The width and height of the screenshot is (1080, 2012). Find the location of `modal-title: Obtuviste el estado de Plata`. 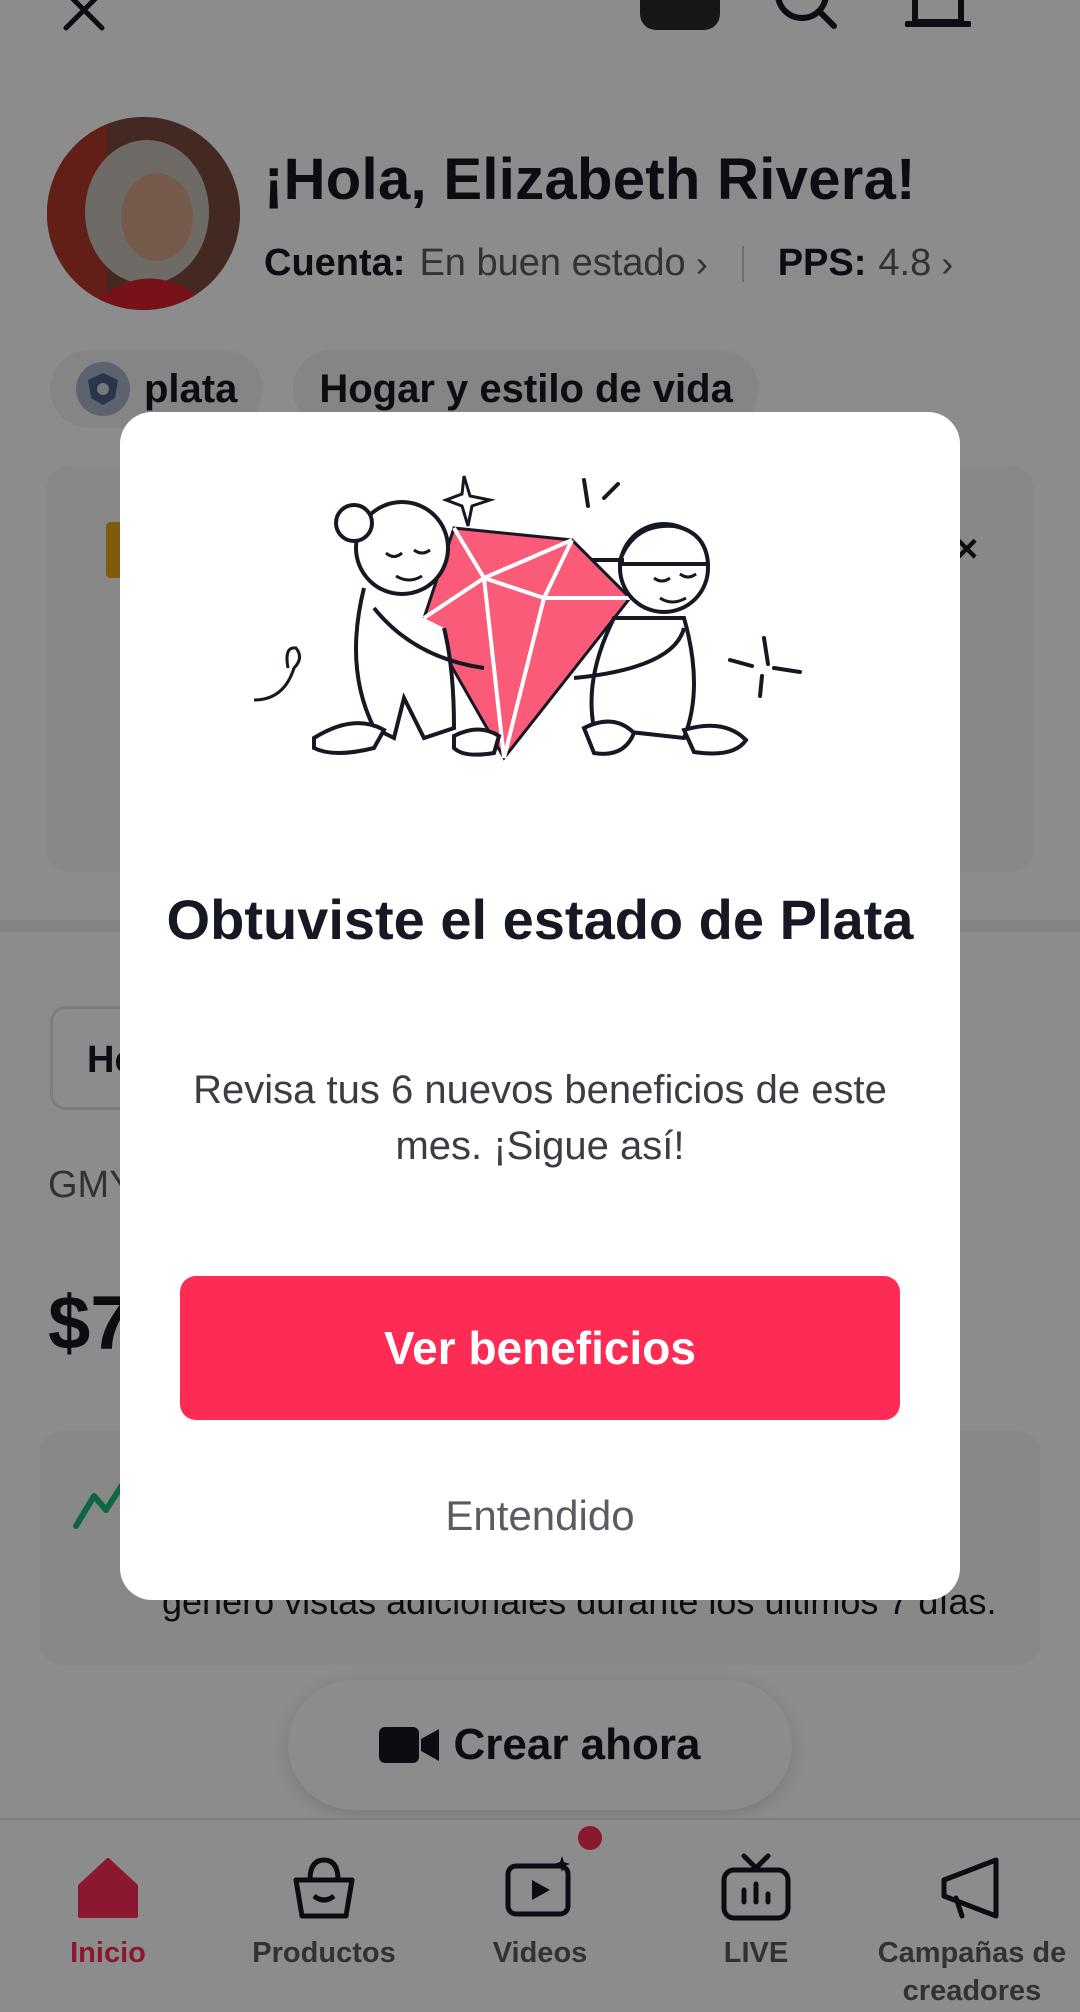

modal-title: Obtuviste el estado de Plata is located at coordinates (540, 919).